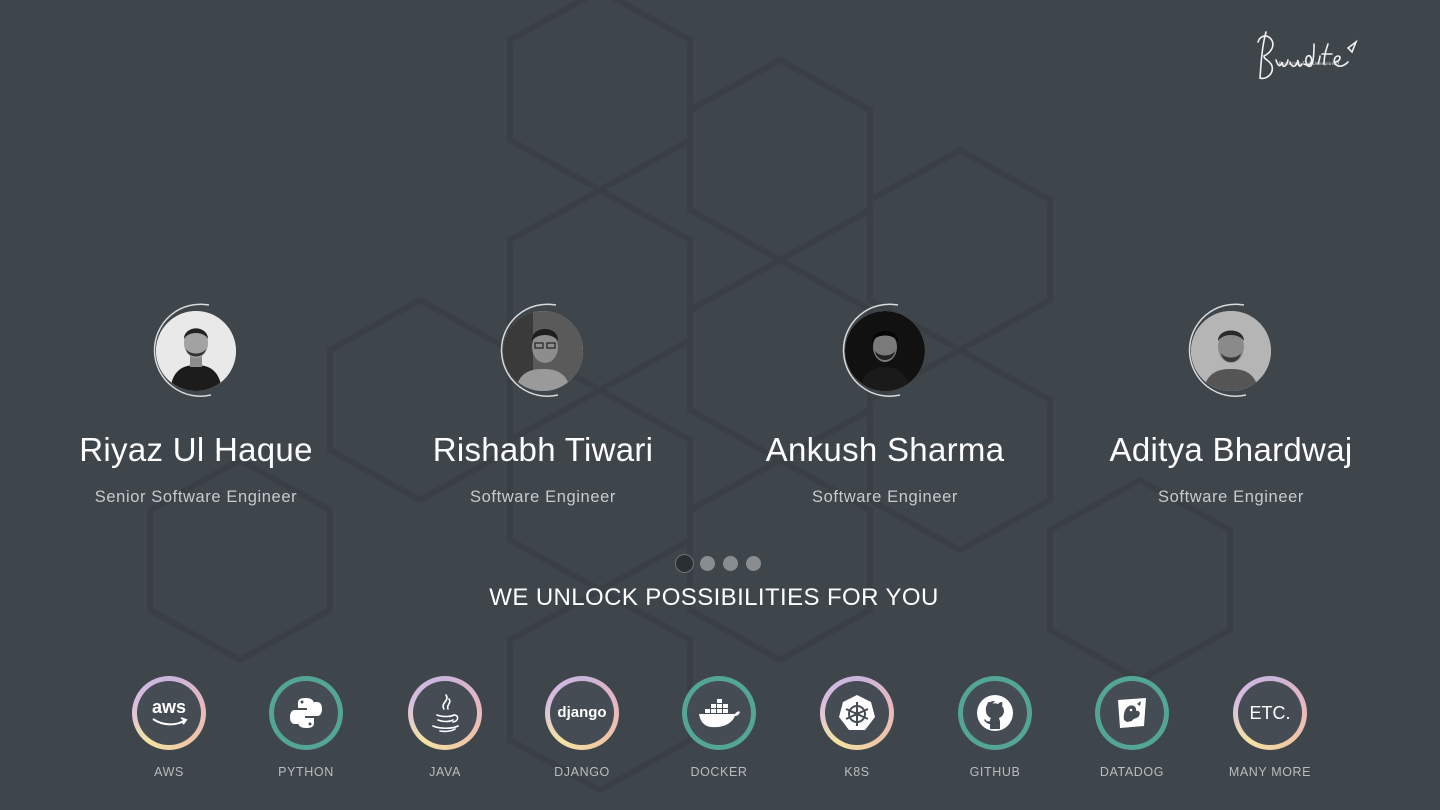 The width and height of the screenshot is (1440, 810). What do you see at coordinates (196, 449) in the screenshot?
I see `member-name: Riyaz Ul Haque` at bounding box center [196, 449].